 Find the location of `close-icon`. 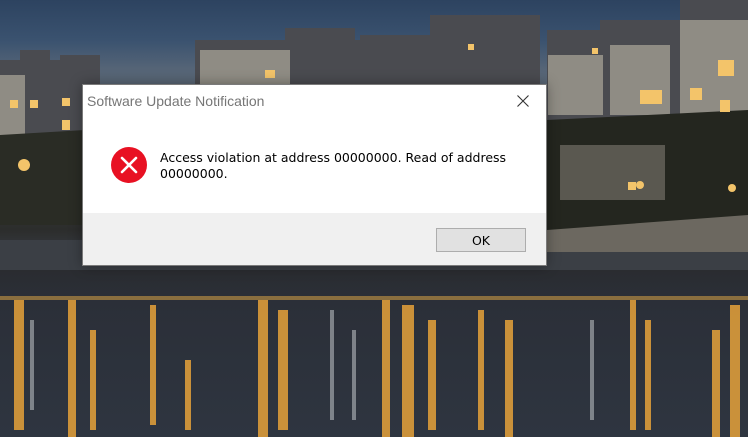

close-icon is located at coordinates (523, 100).